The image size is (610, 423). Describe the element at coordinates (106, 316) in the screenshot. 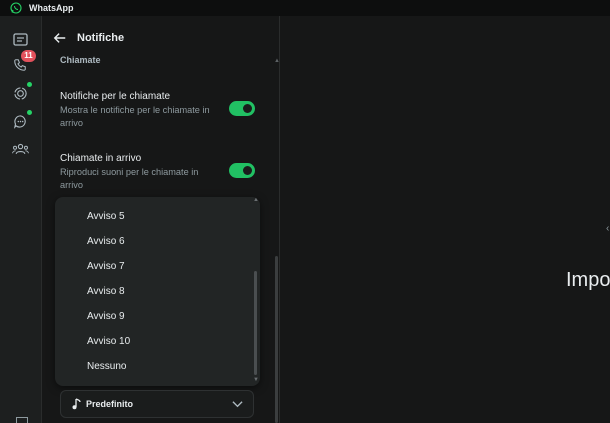

I see `dropdown-option: Avviso 9` at that location.